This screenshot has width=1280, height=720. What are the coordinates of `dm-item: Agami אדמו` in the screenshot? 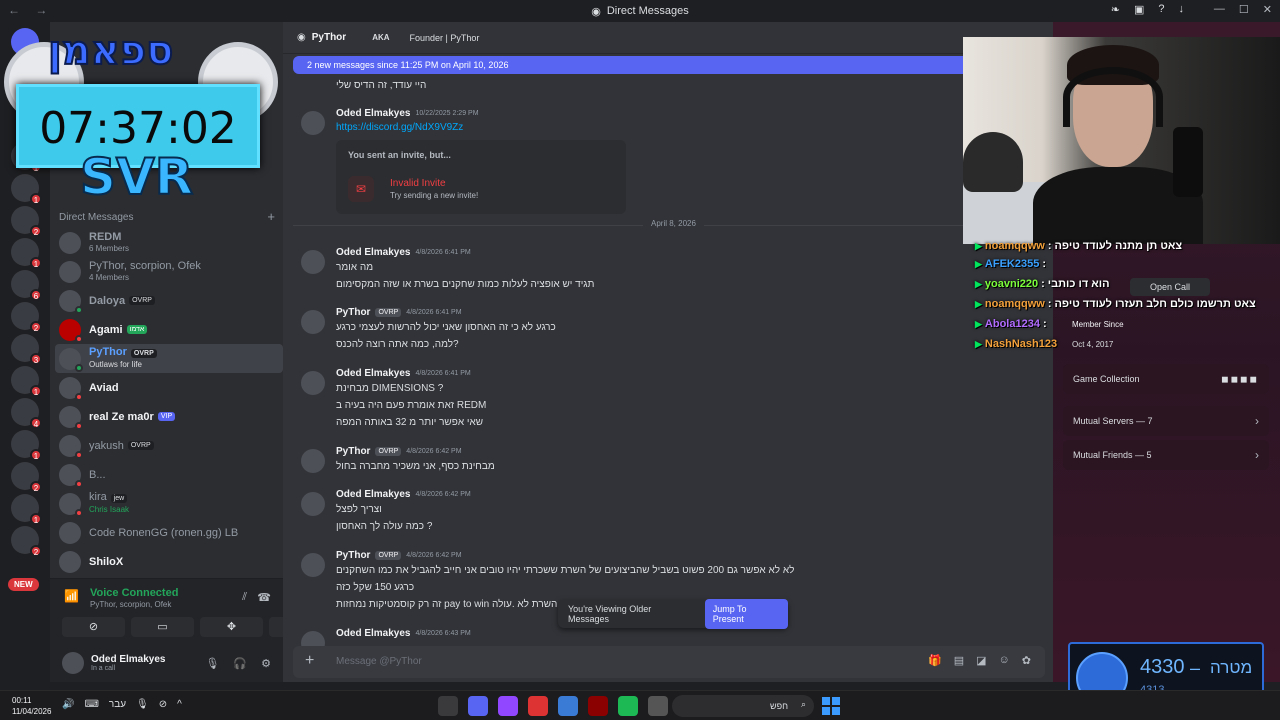 It's located at (169, 329).